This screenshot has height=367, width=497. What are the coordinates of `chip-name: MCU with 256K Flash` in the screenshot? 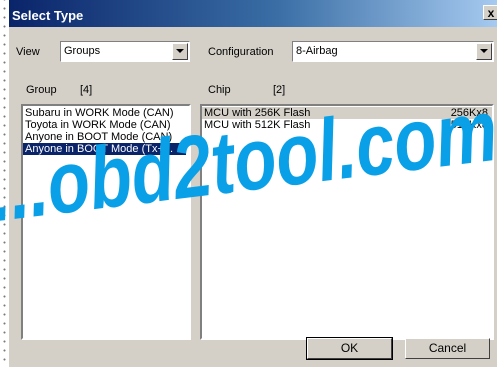 It's located at (257, 113).